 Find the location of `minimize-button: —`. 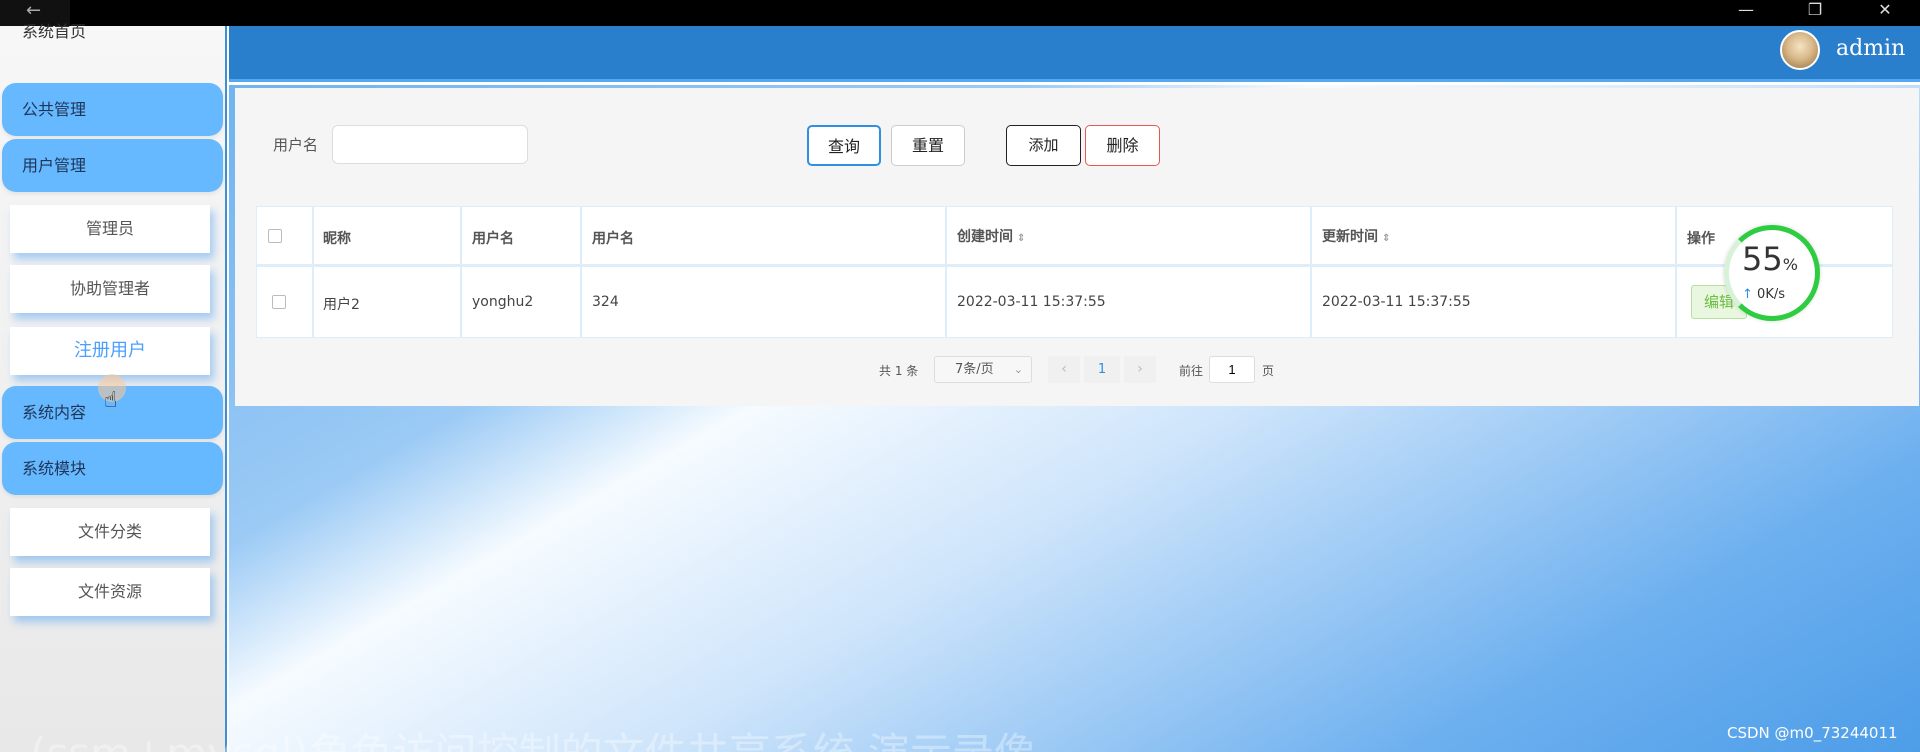

minimize-button: — is located at coordinates (1746, 13).